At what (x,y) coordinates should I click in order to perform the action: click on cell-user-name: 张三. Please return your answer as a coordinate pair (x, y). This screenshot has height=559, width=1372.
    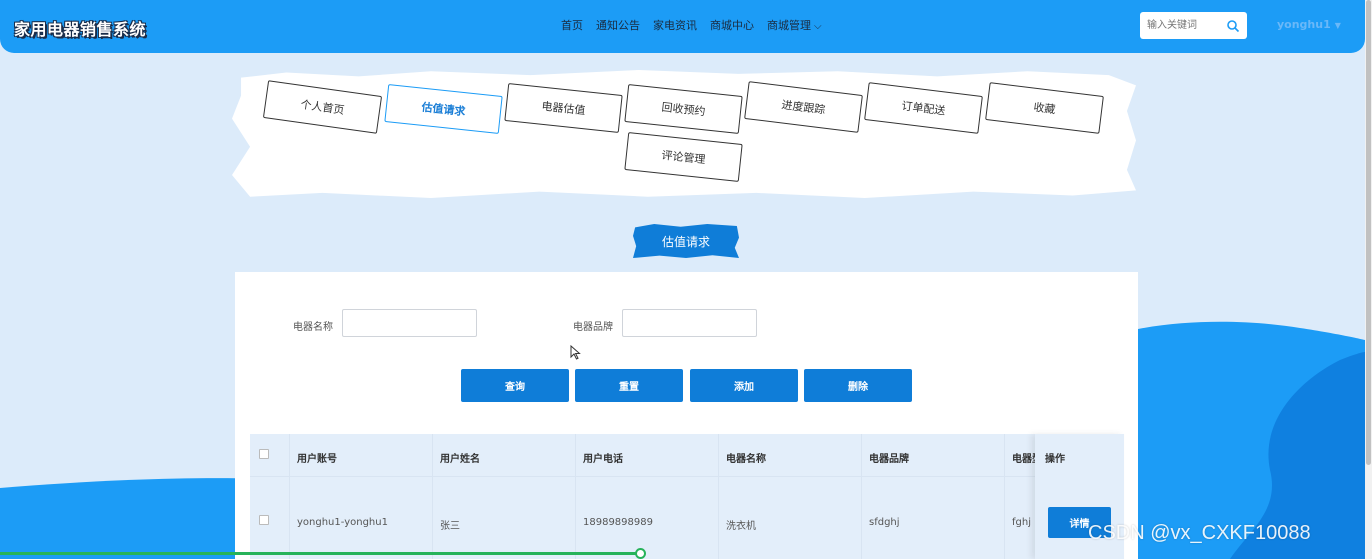
    Looking at the image, I should click on (450, 526).